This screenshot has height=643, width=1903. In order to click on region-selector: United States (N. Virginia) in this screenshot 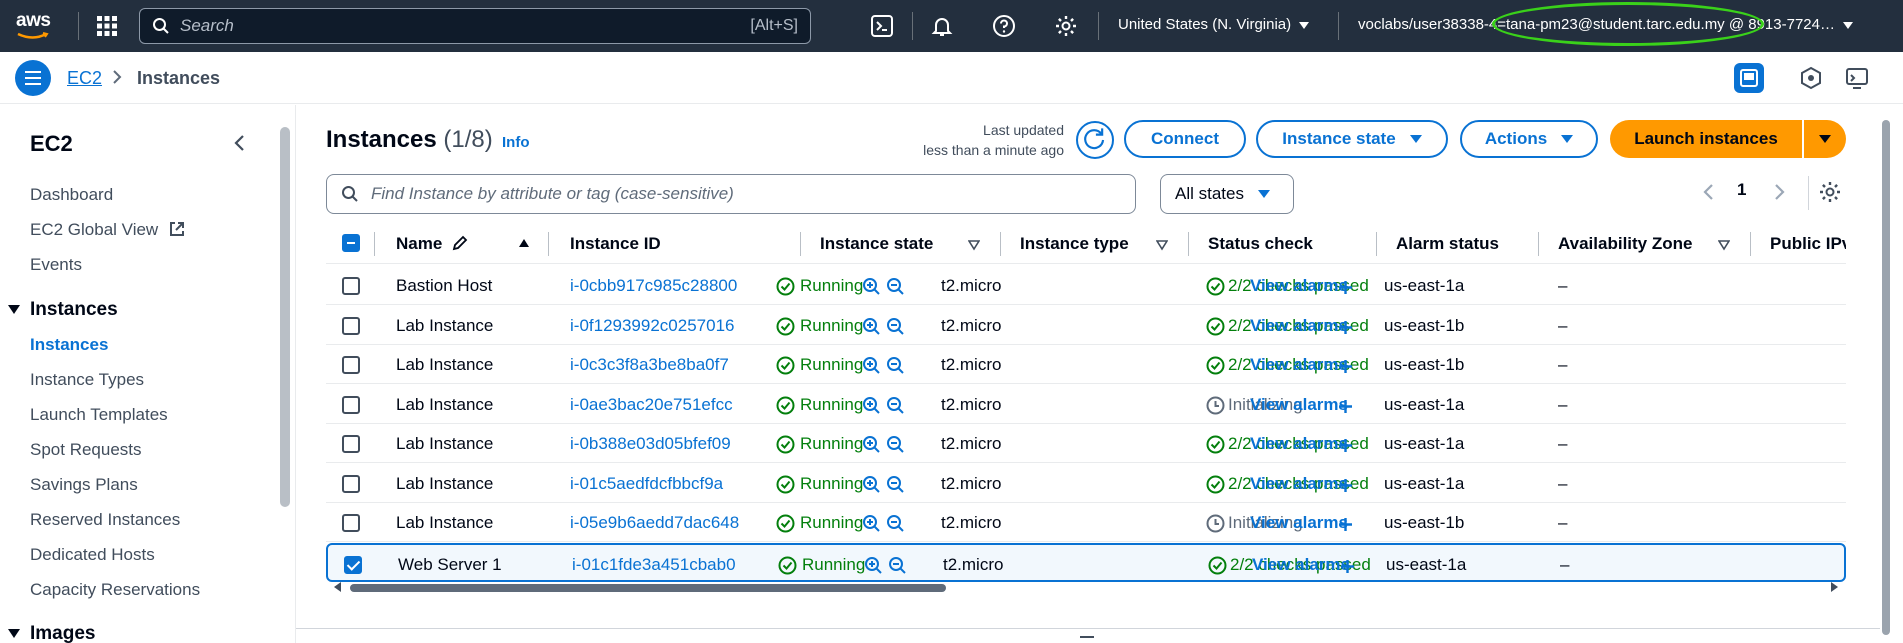, I will do `click(1214, 24)`.